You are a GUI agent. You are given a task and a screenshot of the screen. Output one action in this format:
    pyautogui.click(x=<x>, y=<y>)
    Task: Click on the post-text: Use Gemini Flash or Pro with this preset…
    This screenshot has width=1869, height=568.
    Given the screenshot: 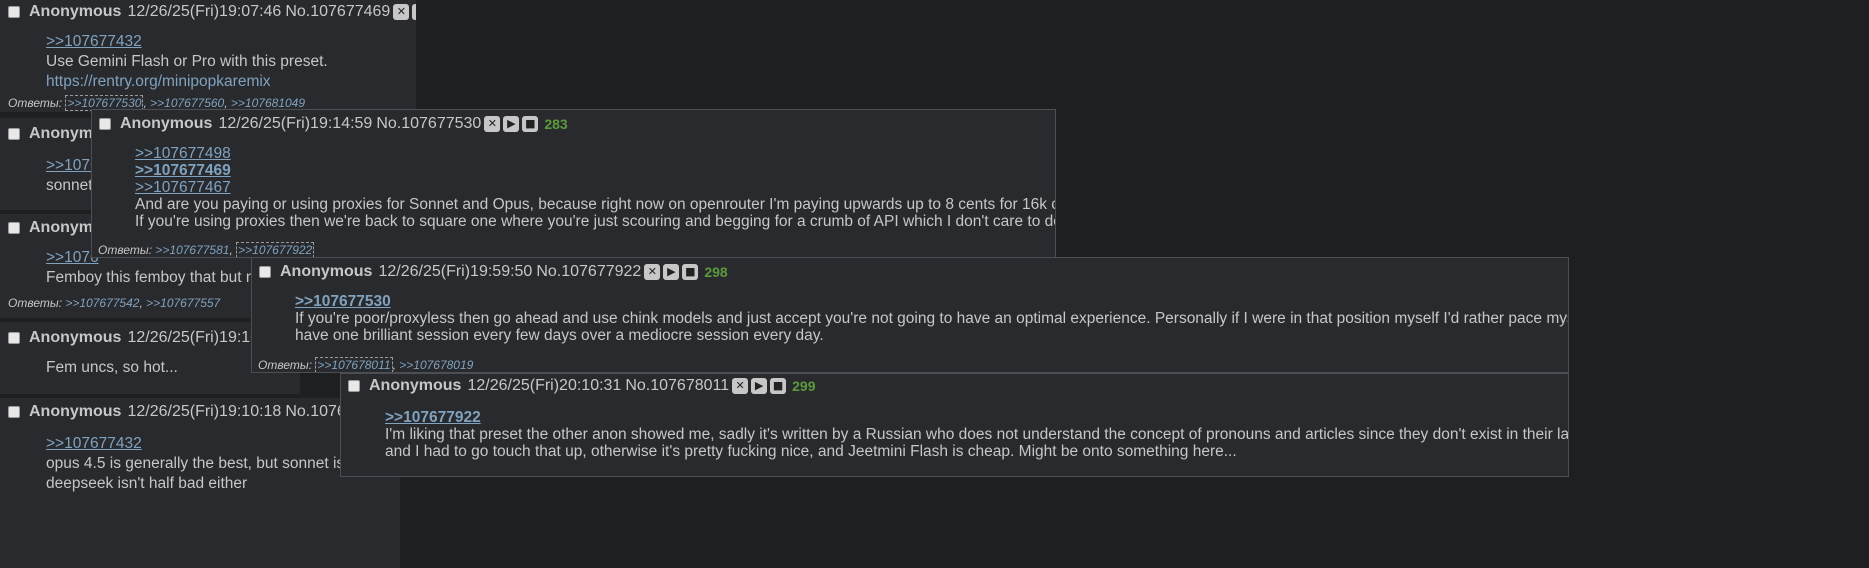 What is the action you would take?
    pyautogui.click(x=187, y=61)
    